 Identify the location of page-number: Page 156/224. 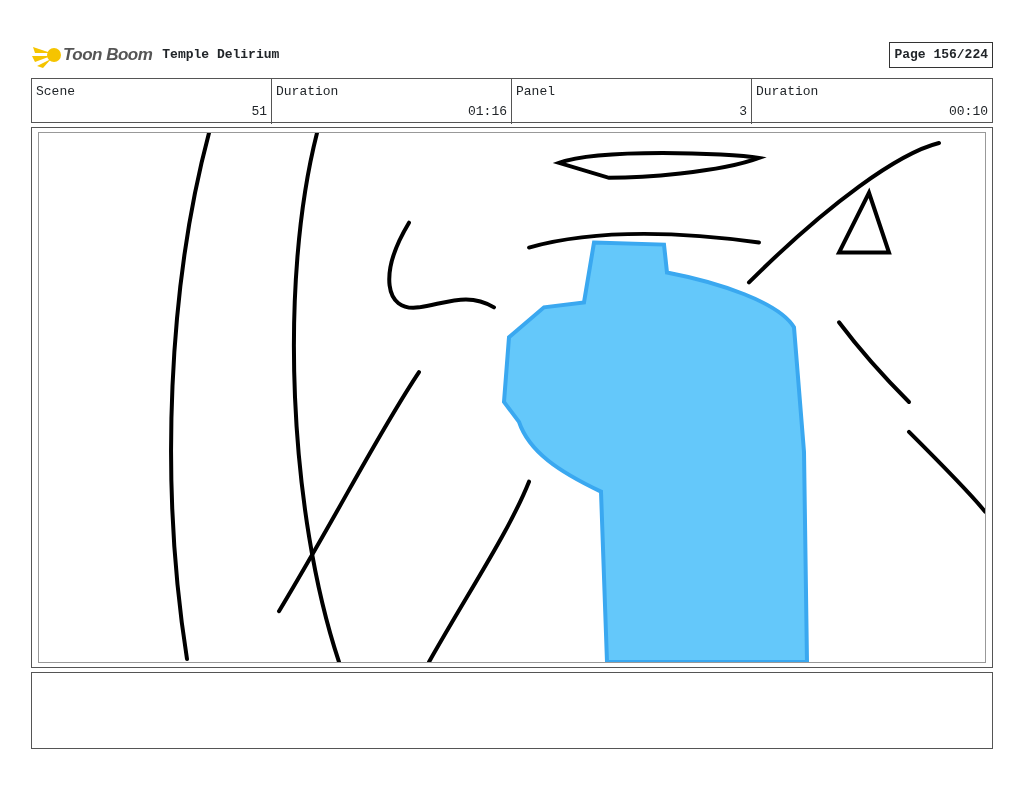
(941, 55).